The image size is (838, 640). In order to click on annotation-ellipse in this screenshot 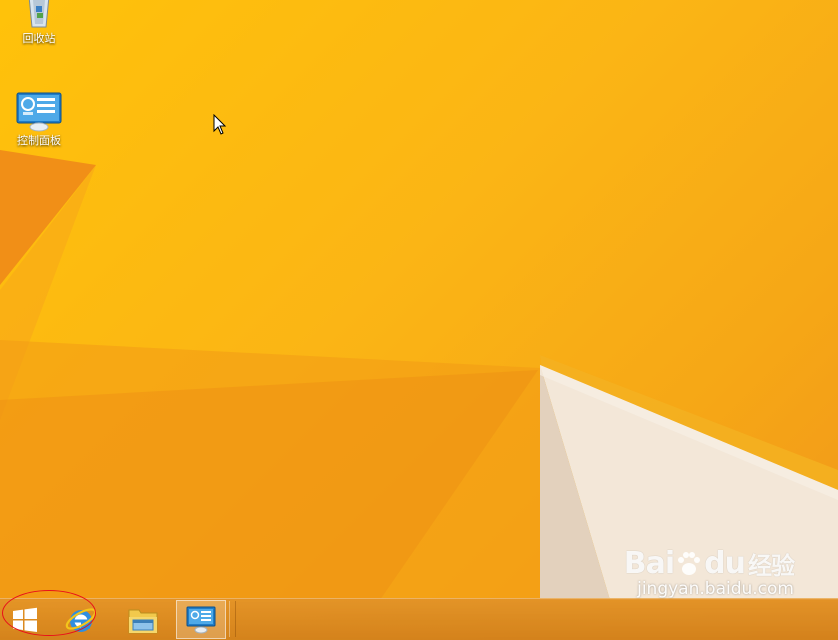, I will do `click(49, 613)`.